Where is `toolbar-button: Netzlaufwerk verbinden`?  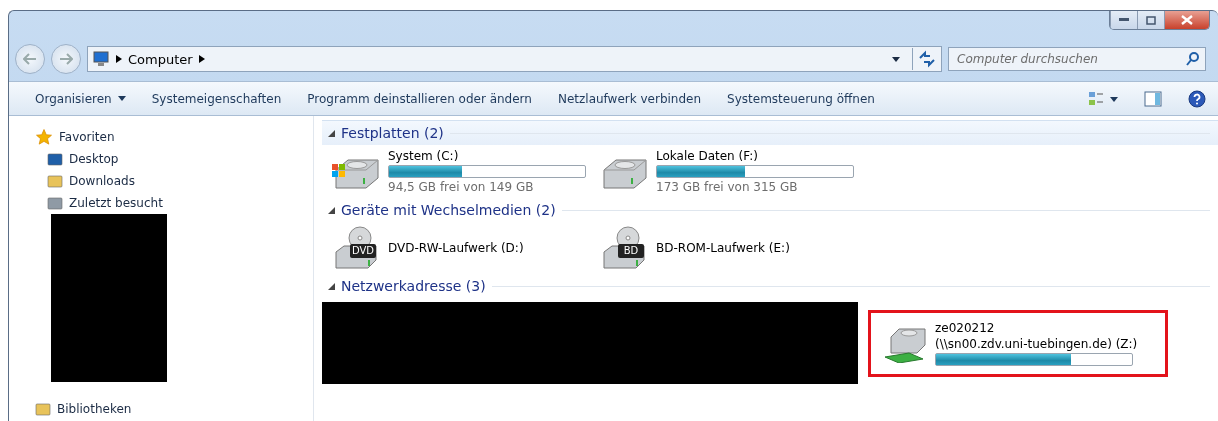
toolbar-button: Netzlaufwerk verbinden is located at coordinates (629, 98).